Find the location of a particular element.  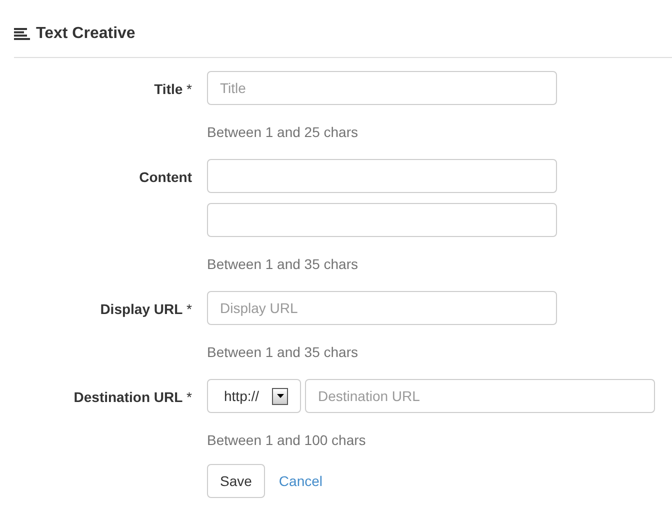

text-field: Destination URL is located at coordinates (480, 396).